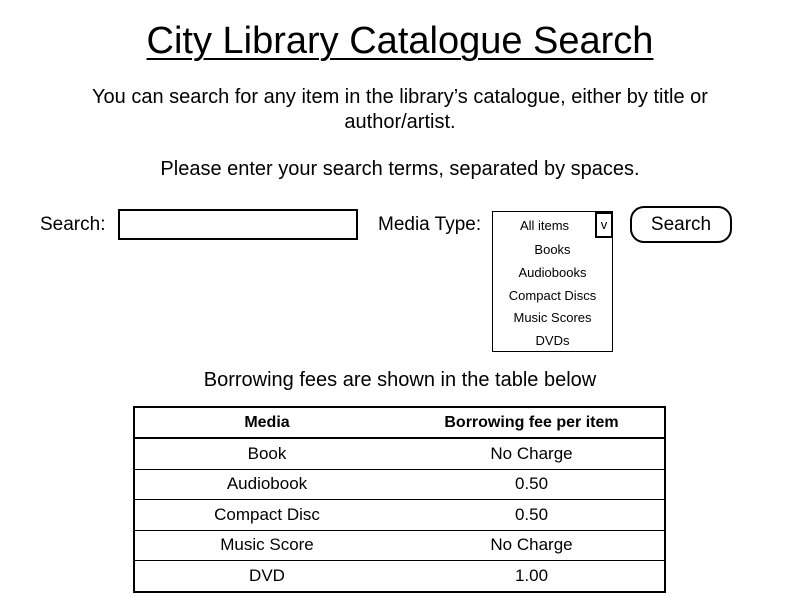 This screenshot has width=800, height=600. I want to click on media-type-option-audiobooks: Audiobooks, so click(552, 273).